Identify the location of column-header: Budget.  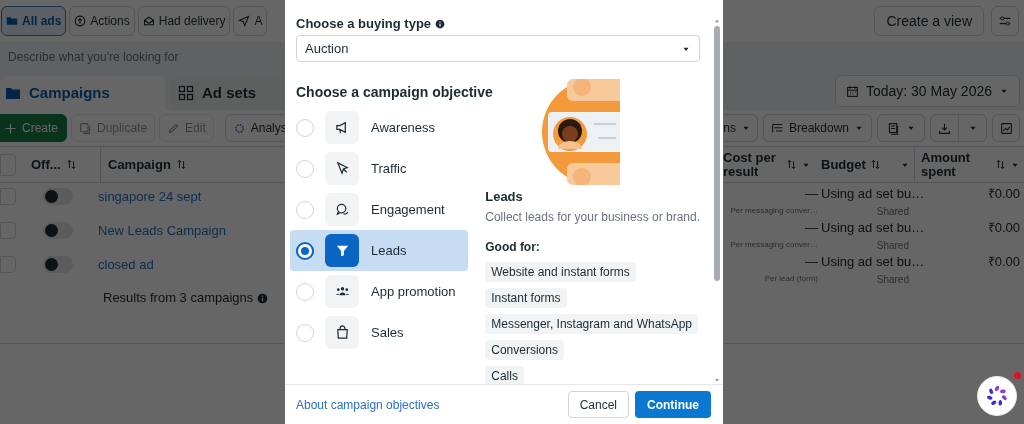
(843, 164).